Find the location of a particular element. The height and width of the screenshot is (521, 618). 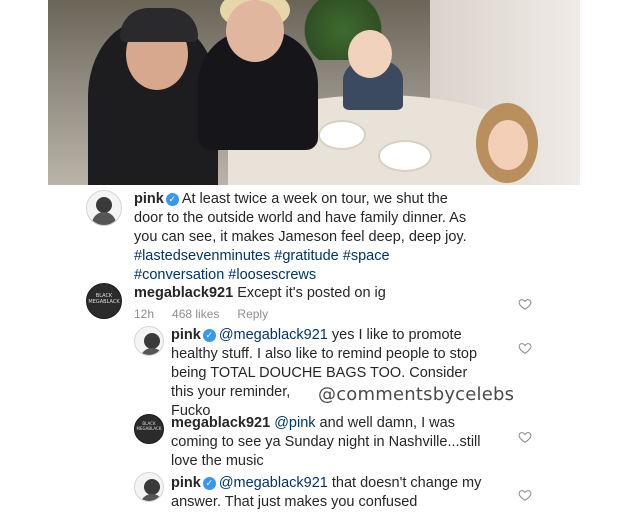

reply-text: that doesn't change my is located at coordinates (406, 483).